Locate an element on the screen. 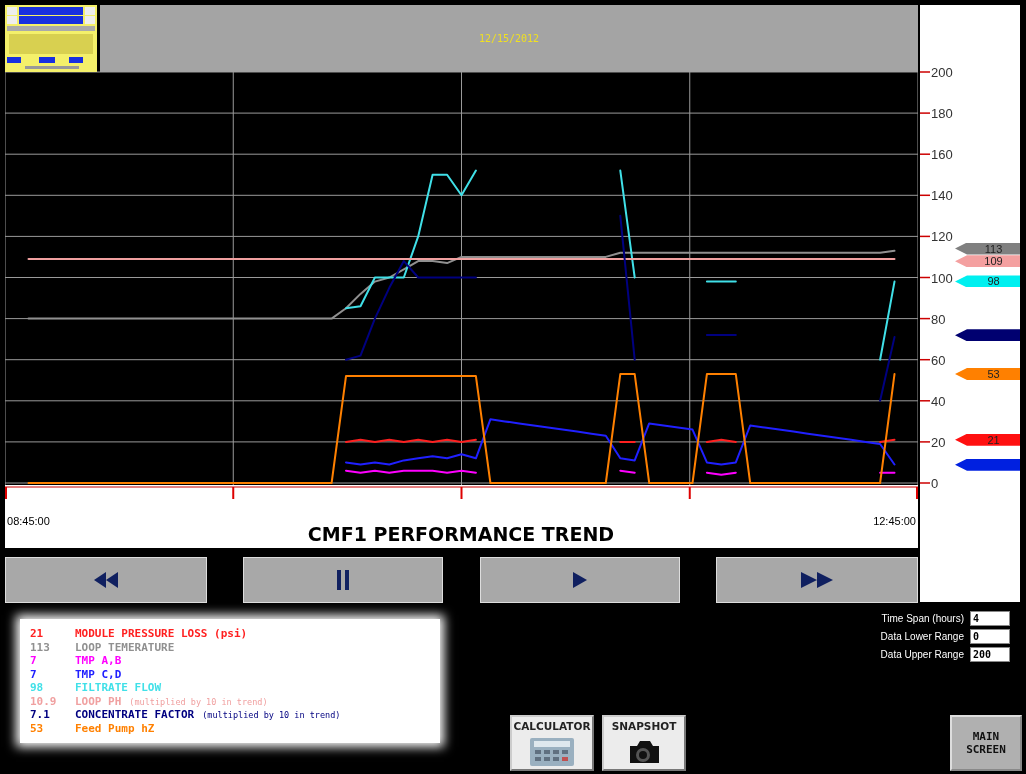 This screenshot has height=774, width=1026. setting-label: Data Upper Range is located at coordinates (922, 654).